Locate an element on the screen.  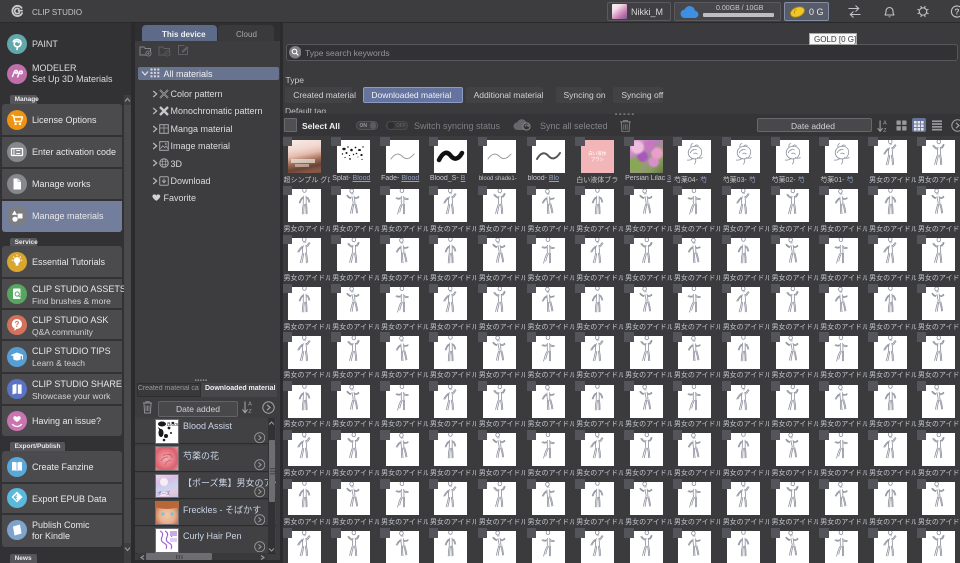
svg-text: ポーズ is located at coordinates (164, 493).